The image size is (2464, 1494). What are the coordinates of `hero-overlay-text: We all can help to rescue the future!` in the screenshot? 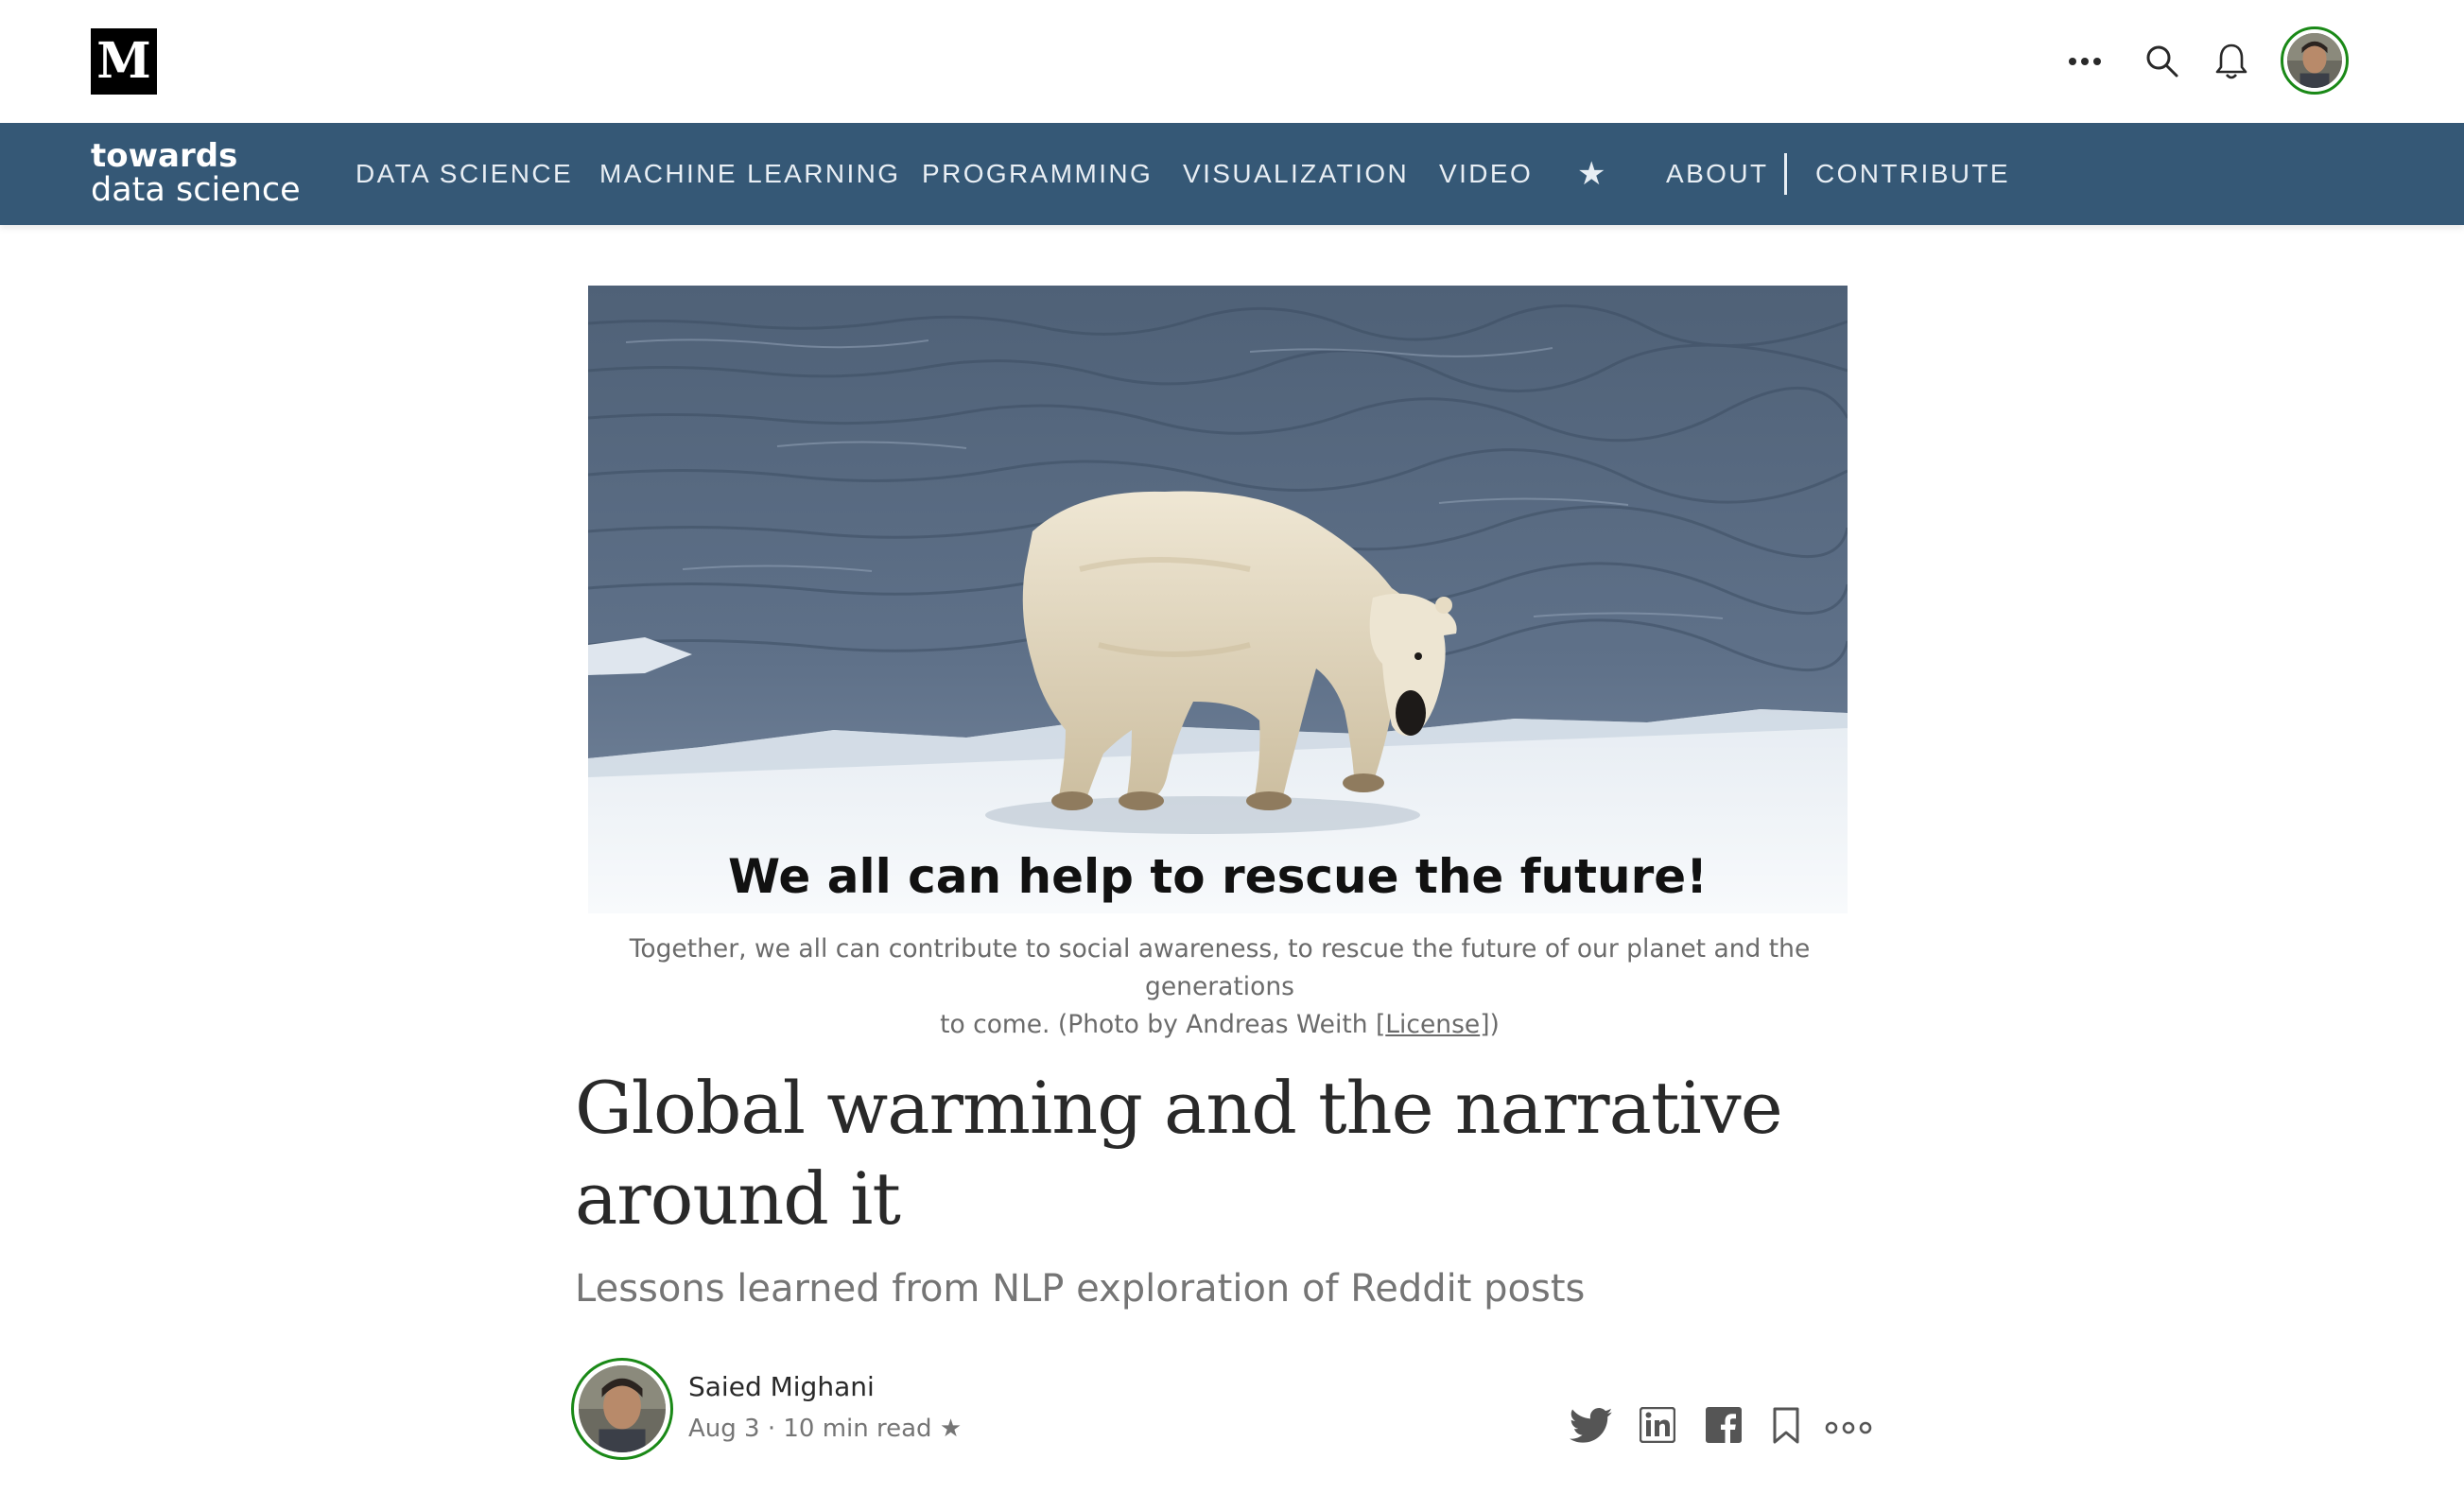 It's located at (1218, 876).